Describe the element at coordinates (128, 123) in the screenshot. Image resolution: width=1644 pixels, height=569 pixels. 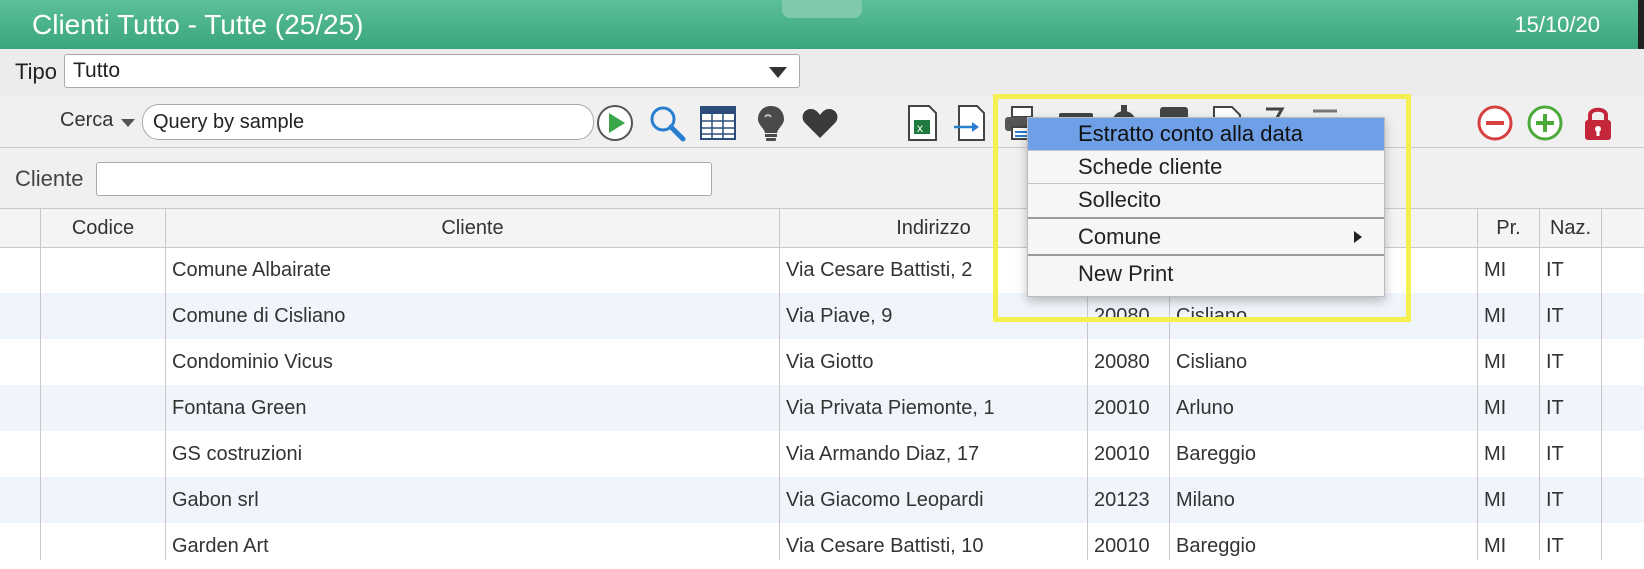
I see `search-mode-dropdown-icon` at that location.